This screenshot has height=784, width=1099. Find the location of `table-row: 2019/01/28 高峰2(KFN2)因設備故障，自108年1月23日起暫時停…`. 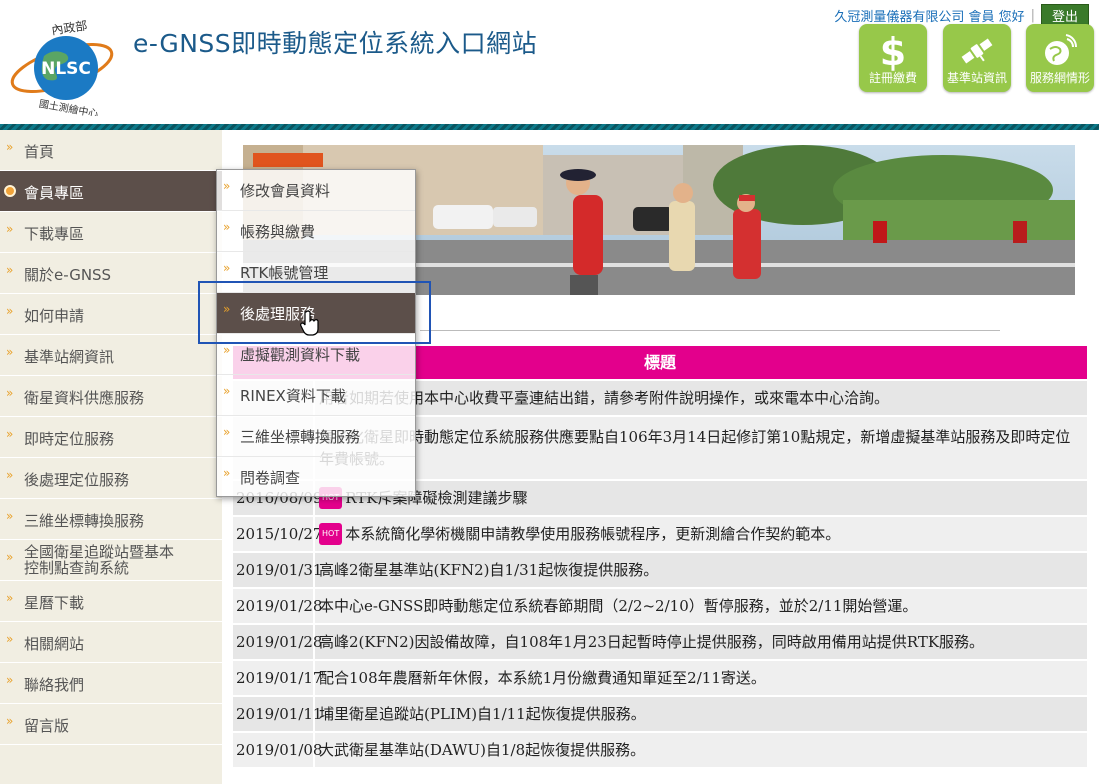

table-row: 2019/01/28 高峰2(KFN2)因設備故障，自108年1月23日起暫時停… is located at coordinates (660, 642).